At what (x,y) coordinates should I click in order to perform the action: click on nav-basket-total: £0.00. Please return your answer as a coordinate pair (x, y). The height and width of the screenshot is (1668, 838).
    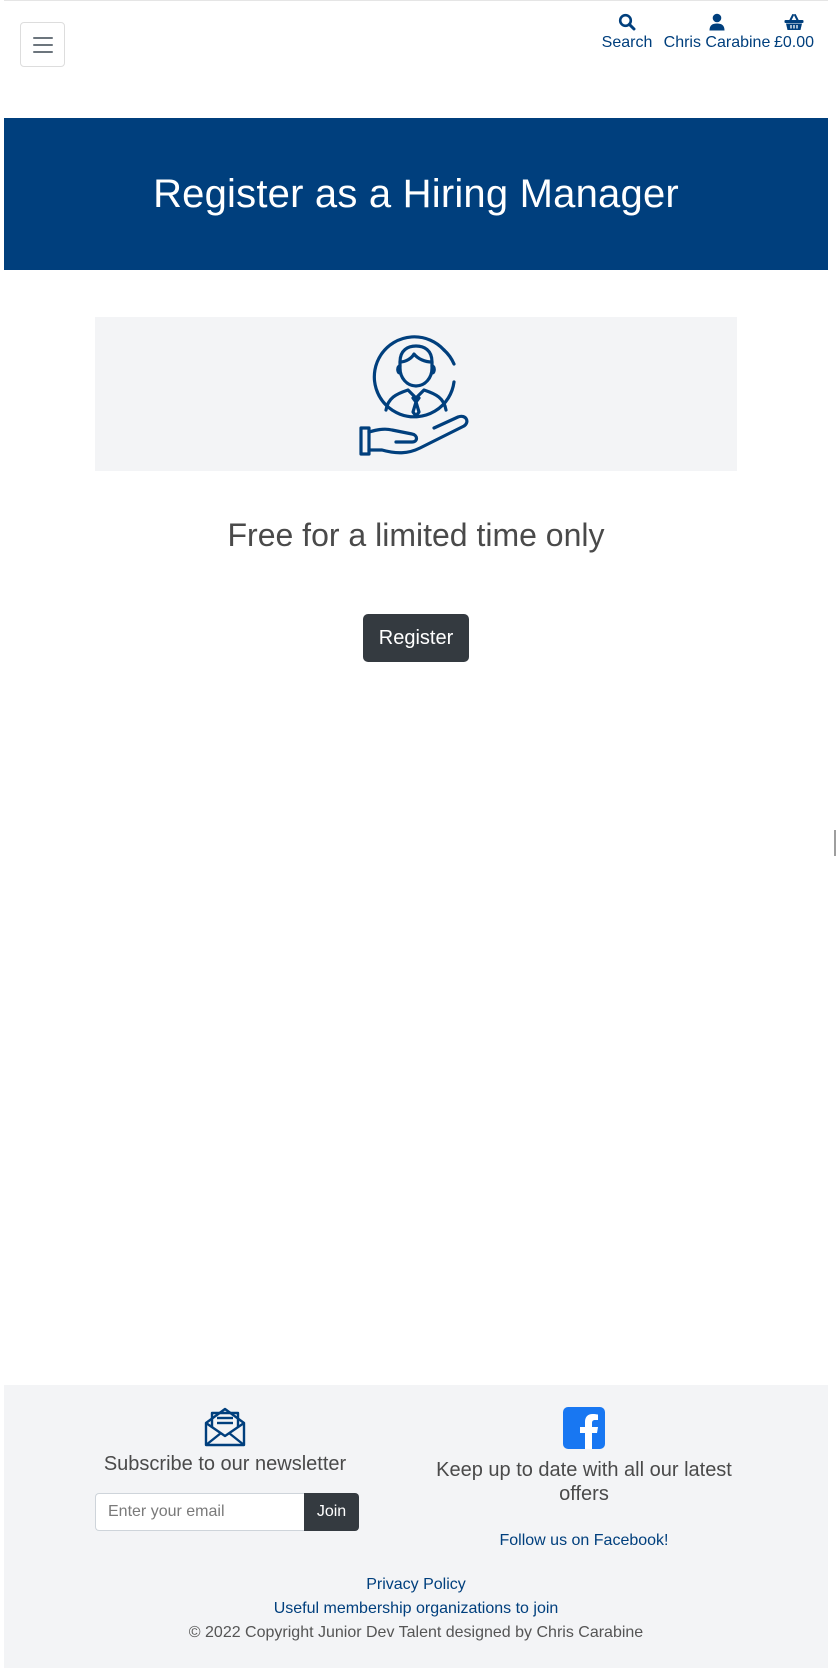
    Looking at the image, I should click on (794, 42).